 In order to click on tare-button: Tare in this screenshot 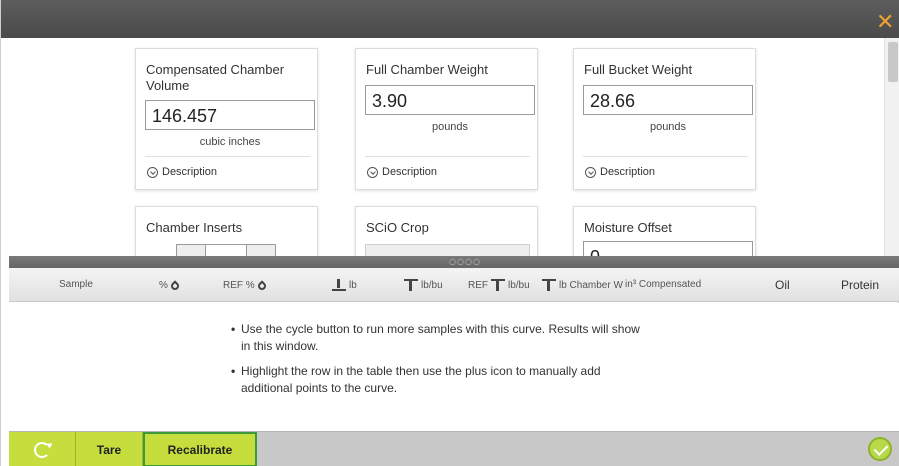, I will do `click(109, 449)`.